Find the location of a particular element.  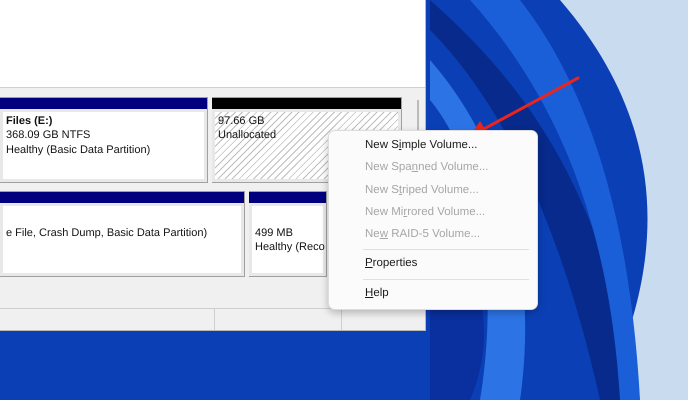

partition: 499 MB Healthy (Reco is located at coordinates (288, 234).